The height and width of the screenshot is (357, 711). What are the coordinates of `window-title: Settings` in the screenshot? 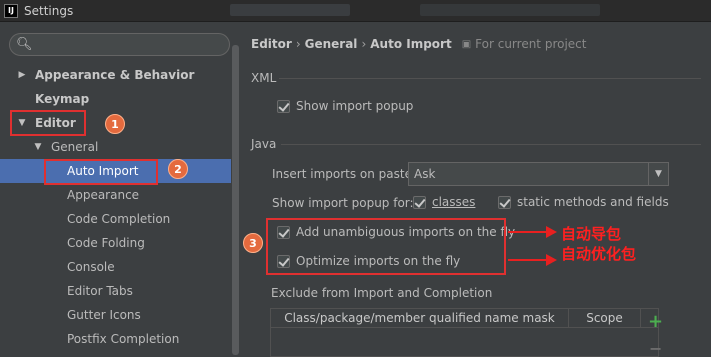 It's located at (49, 10).